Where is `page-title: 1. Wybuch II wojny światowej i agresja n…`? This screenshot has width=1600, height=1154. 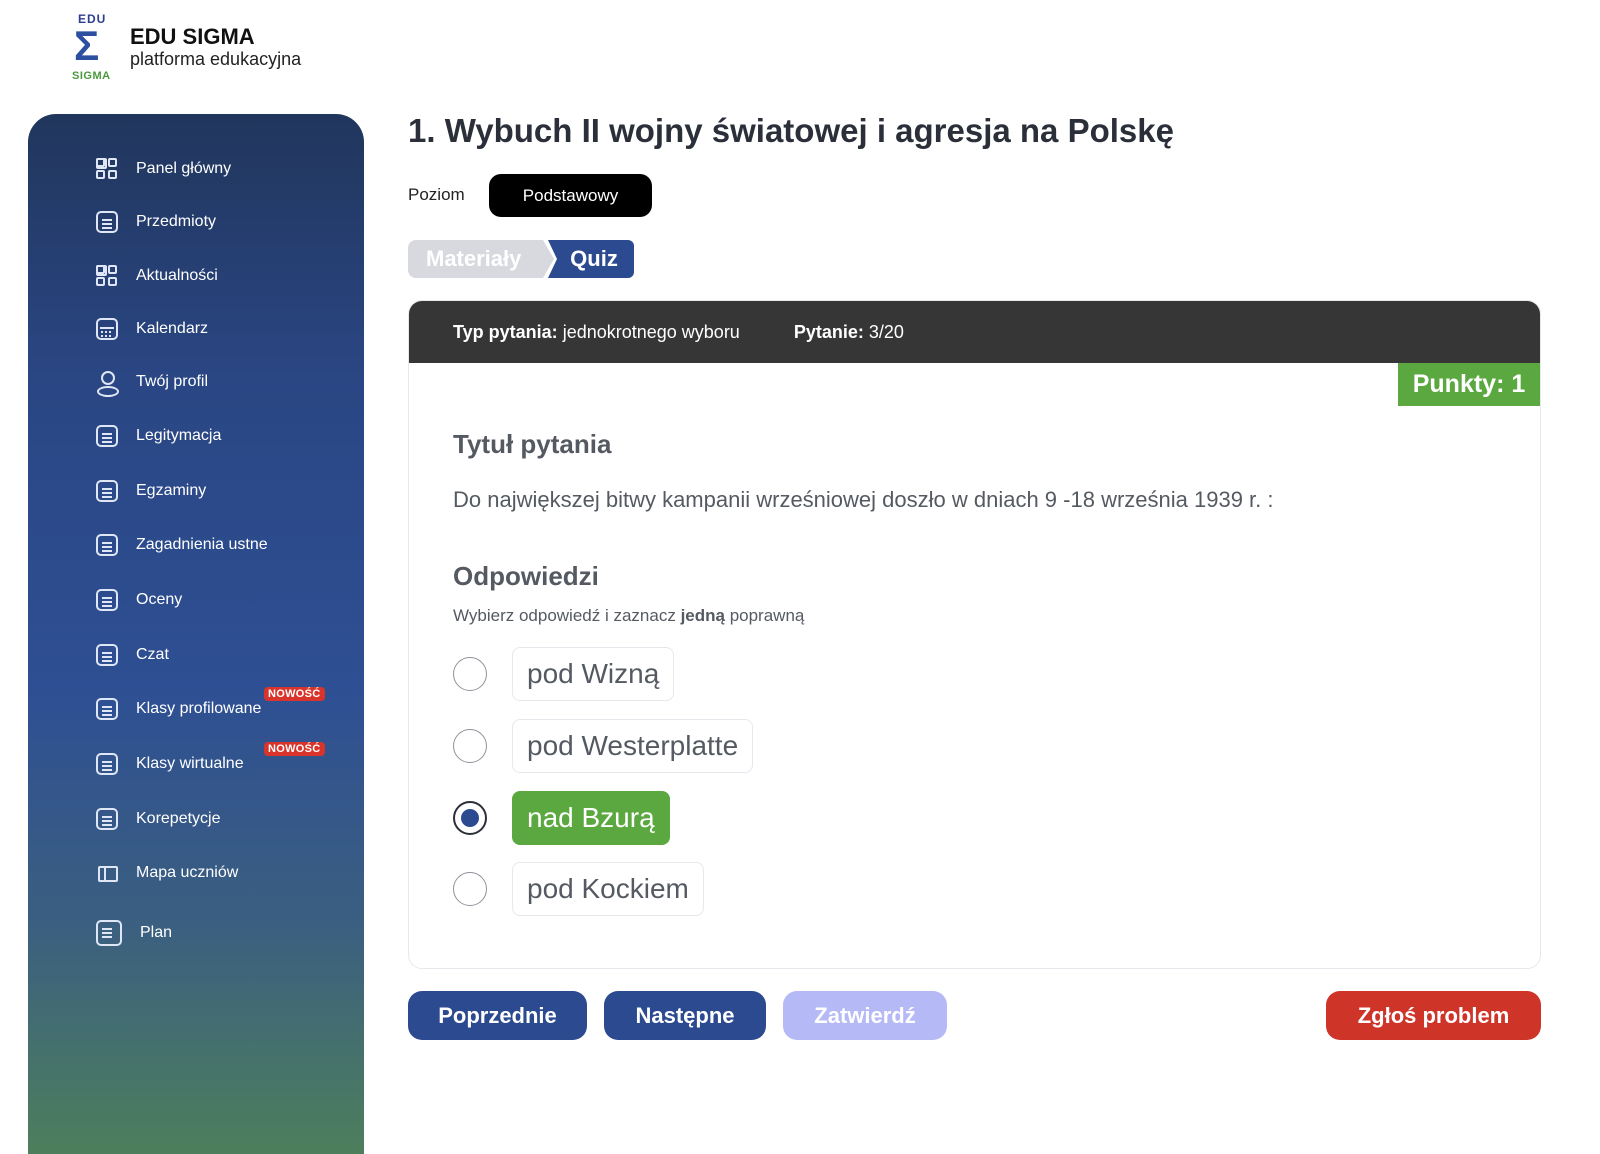 page-title: 1. Wybuch II wojny światowej i agresja n… is located at coordinates (791, 130).